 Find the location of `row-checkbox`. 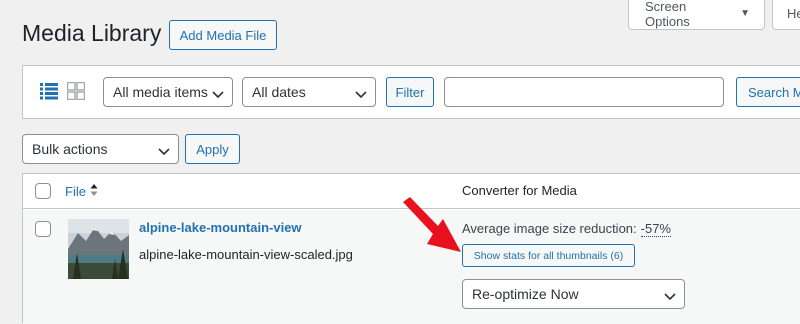

row-checkbox is located at coordinates (43, 229).